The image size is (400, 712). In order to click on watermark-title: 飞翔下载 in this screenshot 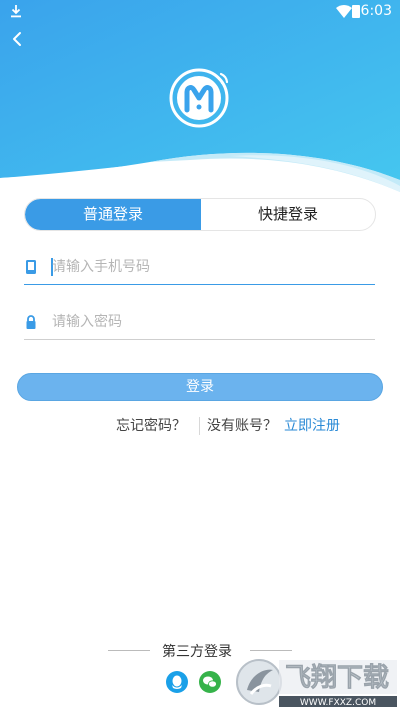, I will do `click(337, 678)`.